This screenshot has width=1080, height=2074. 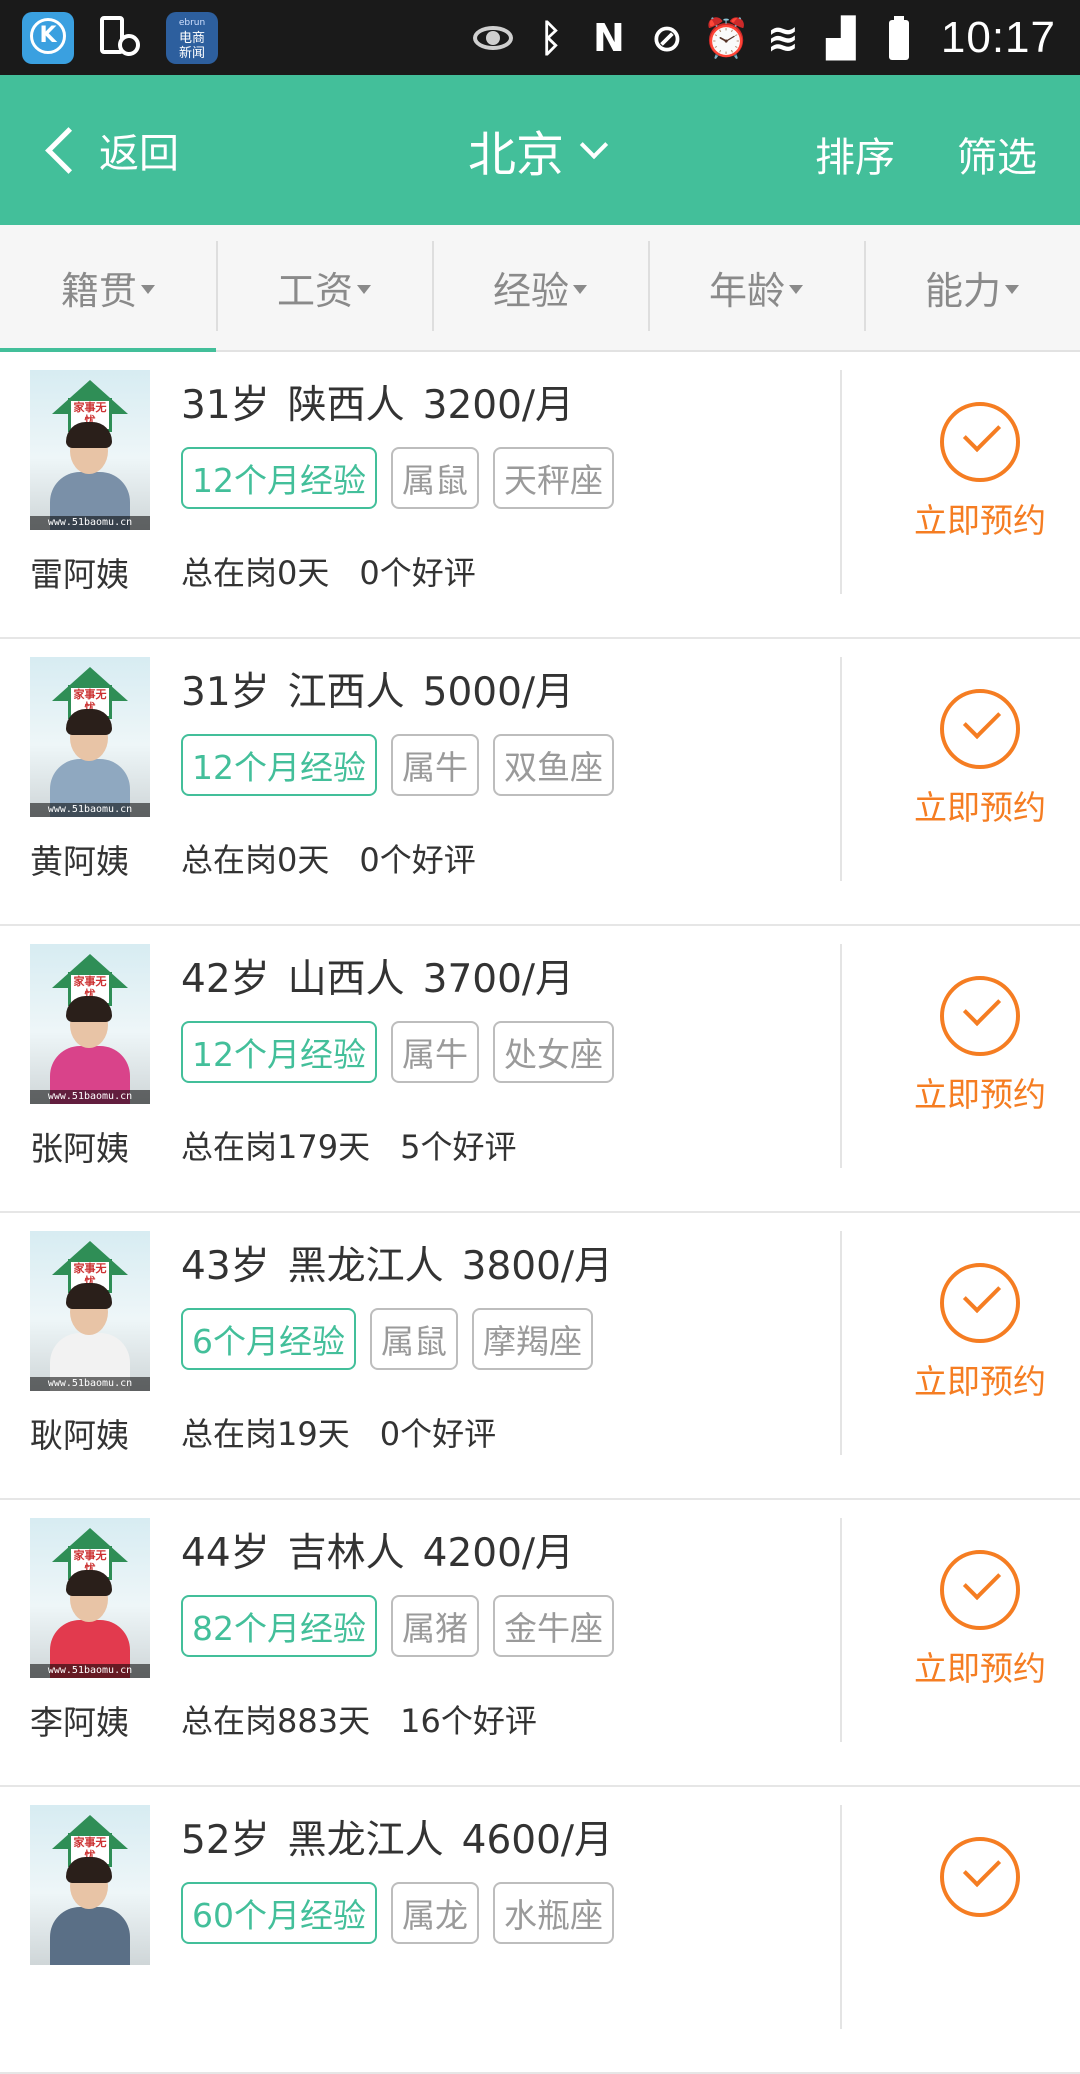 I want to click on item-tags: 12个月经验 属鼠 天秤座, so click(x=404, y=478).